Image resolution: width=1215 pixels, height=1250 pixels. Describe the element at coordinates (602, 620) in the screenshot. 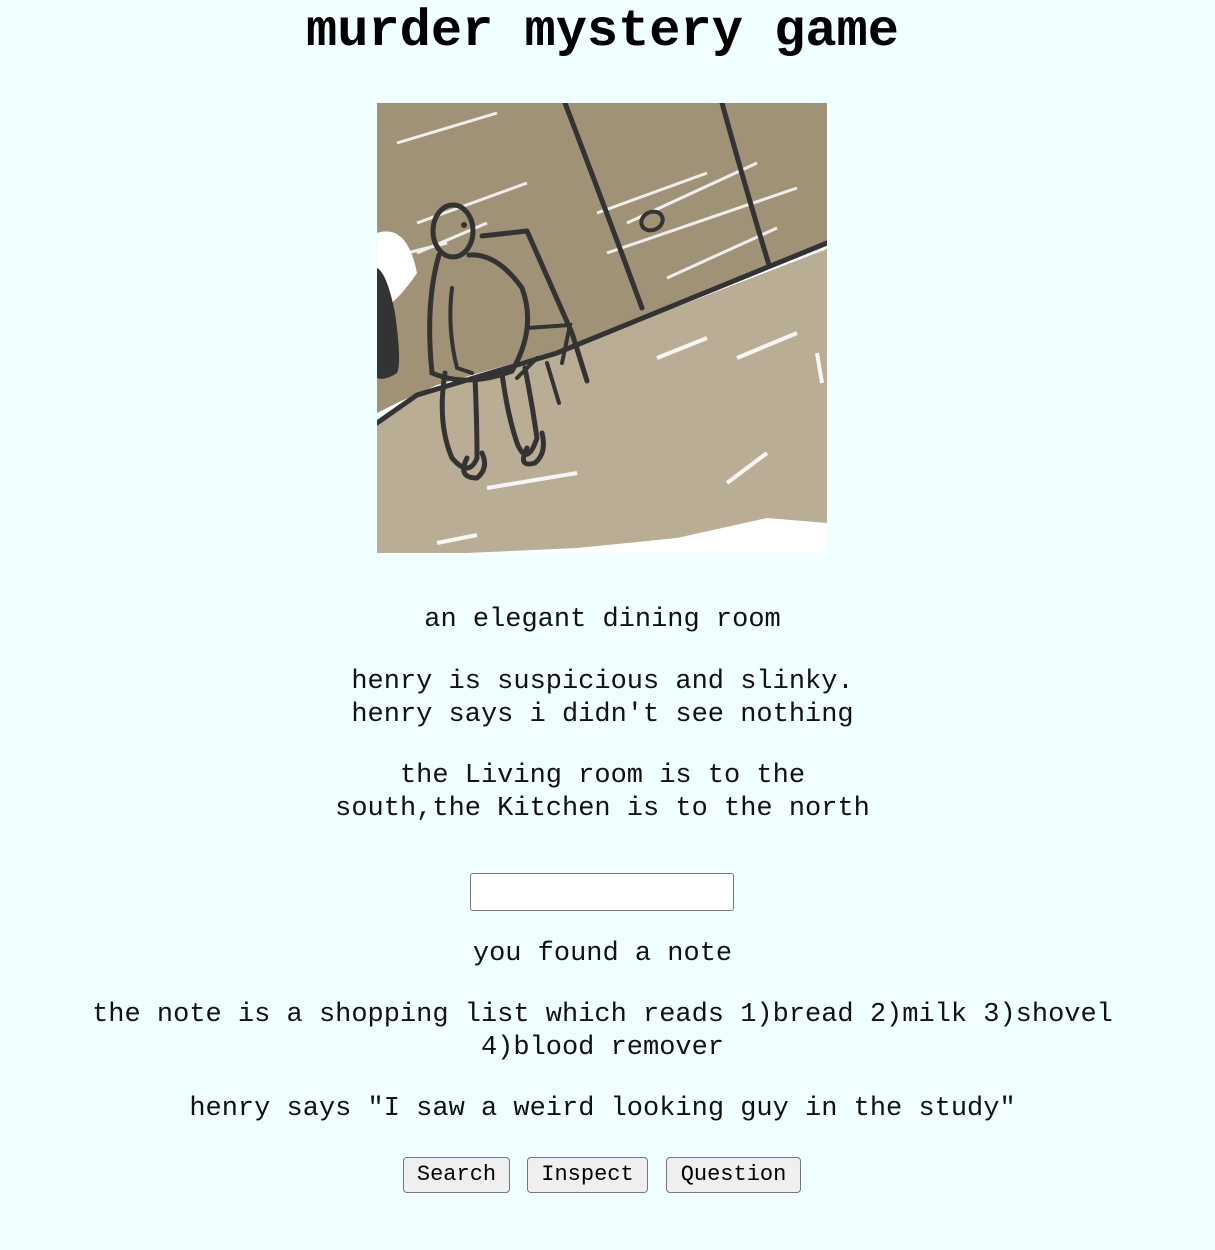

I see `location-description: an elegant dining room` at that location.